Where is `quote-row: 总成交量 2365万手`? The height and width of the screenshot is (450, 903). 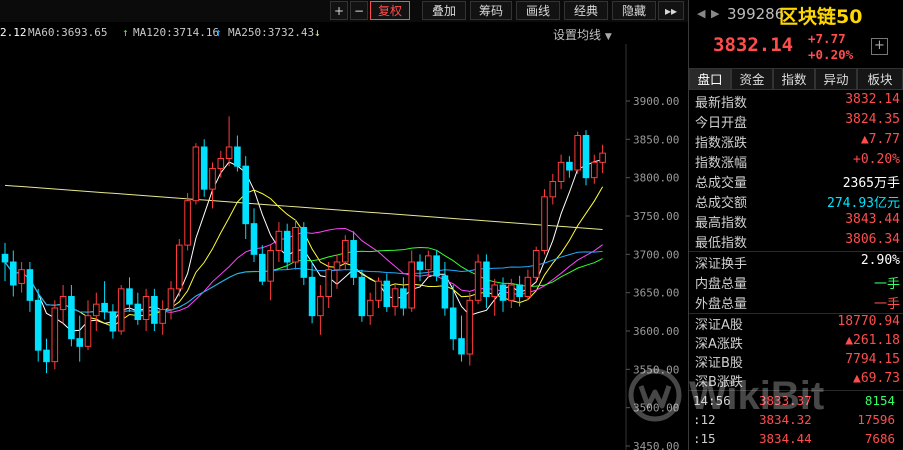 quote-row: 总成交量 2365万手 is located at coordinates (797, 181).